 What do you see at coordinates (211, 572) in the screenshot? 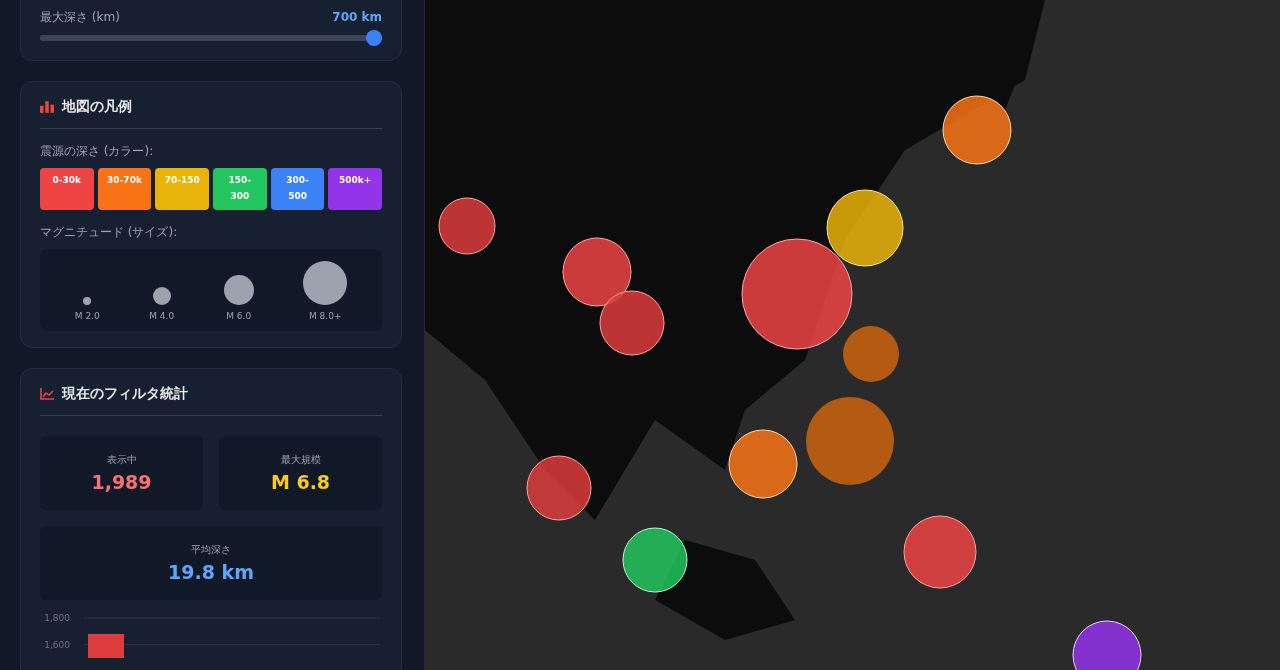
I see `stat-value: 19.8 km` at bounding box center [211, 572].